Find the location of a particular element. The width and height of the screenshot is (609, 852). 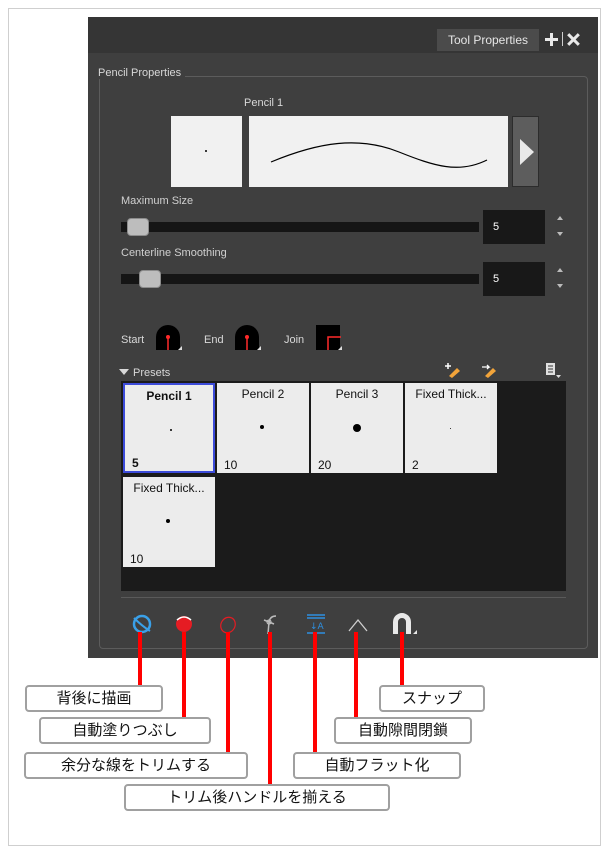

presets-header: Presets is located at coordinates (144, 373).